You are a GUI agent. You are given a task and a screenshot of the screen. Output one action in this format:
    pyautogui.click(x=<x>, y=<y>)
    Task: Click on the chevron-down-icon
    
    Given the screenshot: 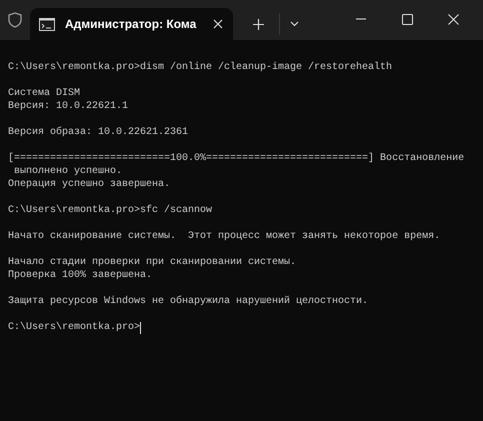 What is the action you would take?
    pyautogui.click(x=294, y=24)
    